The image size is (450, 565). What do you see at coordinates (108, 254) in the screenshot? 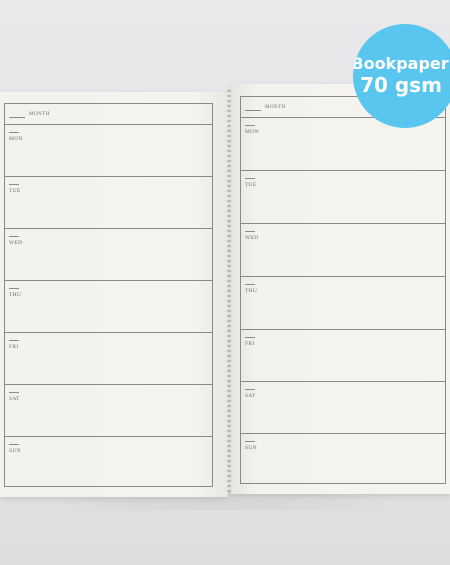
I see `left-day-row-wed: WED` at bounding box center [108, 254].